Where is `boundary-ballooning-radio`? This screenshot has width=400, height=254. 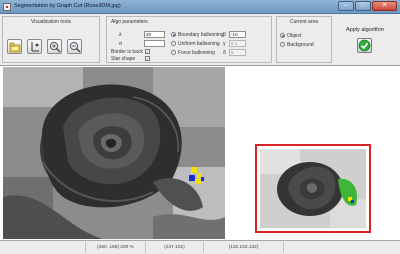 boundary-ballooning-radio is located at coordinates (173, 34).